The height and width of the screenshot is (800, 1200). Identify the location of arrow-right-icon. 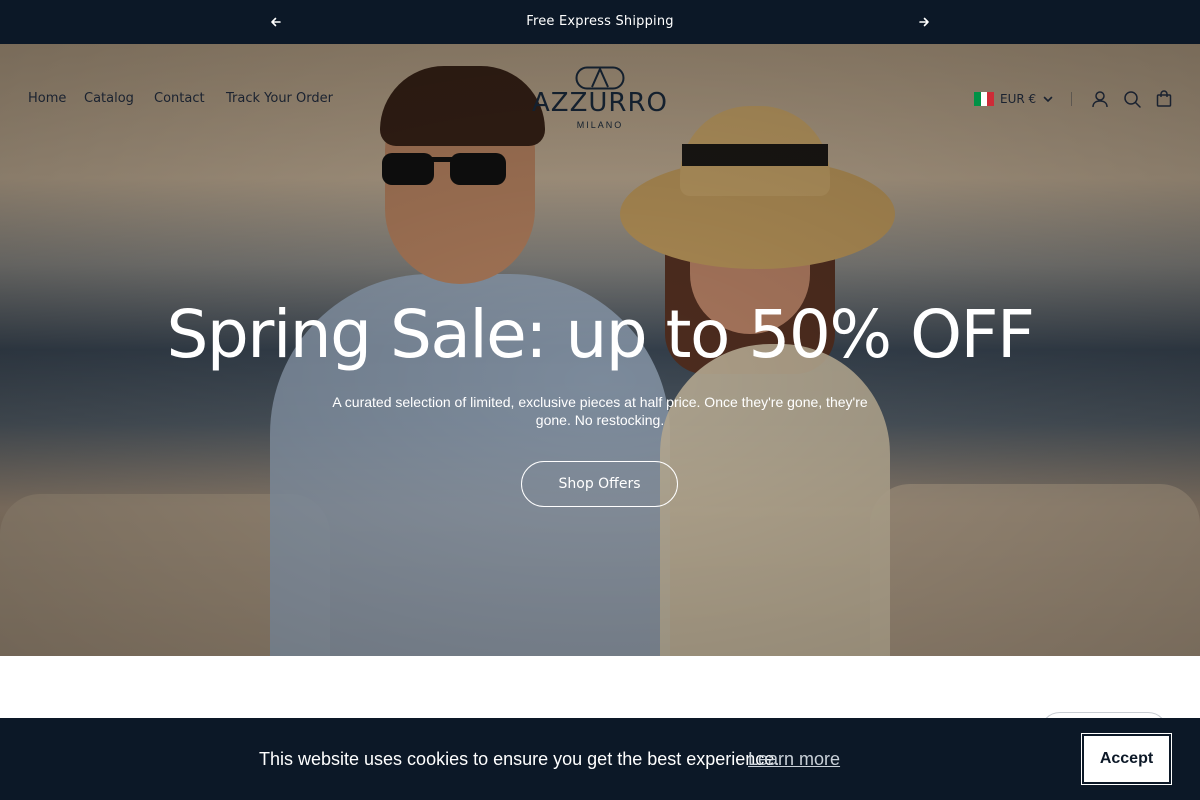
(924, 22).